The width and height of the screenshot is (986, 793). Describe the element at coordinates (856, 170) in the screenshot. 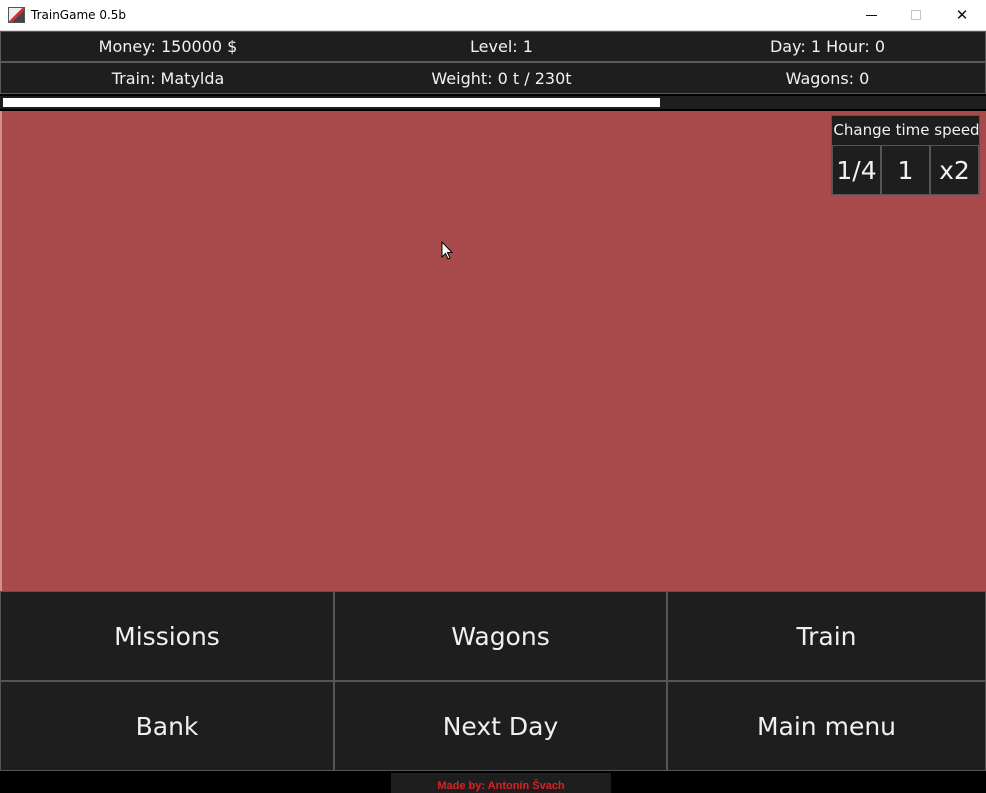

I see `speed-quarter-button: 1/4` at that location.